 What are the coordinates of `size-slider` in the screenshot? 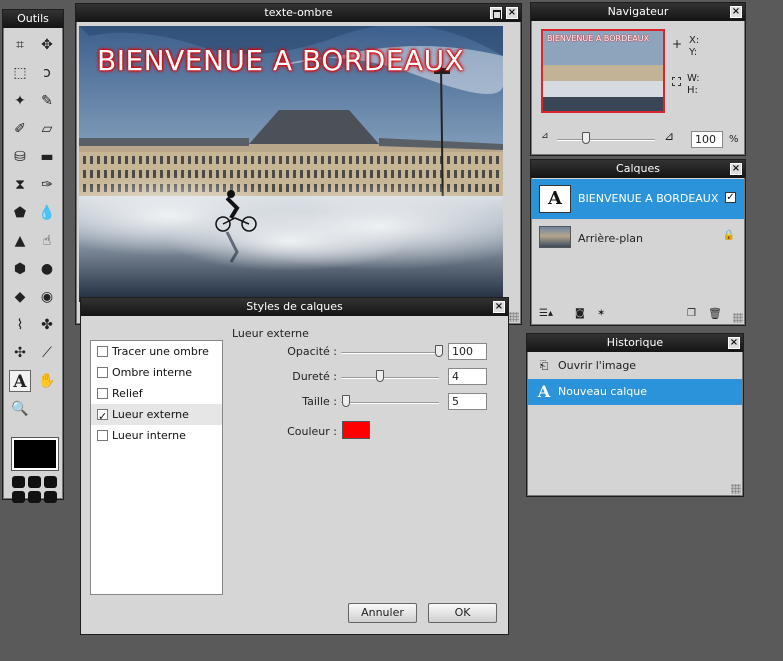 It's located at (390, 403).